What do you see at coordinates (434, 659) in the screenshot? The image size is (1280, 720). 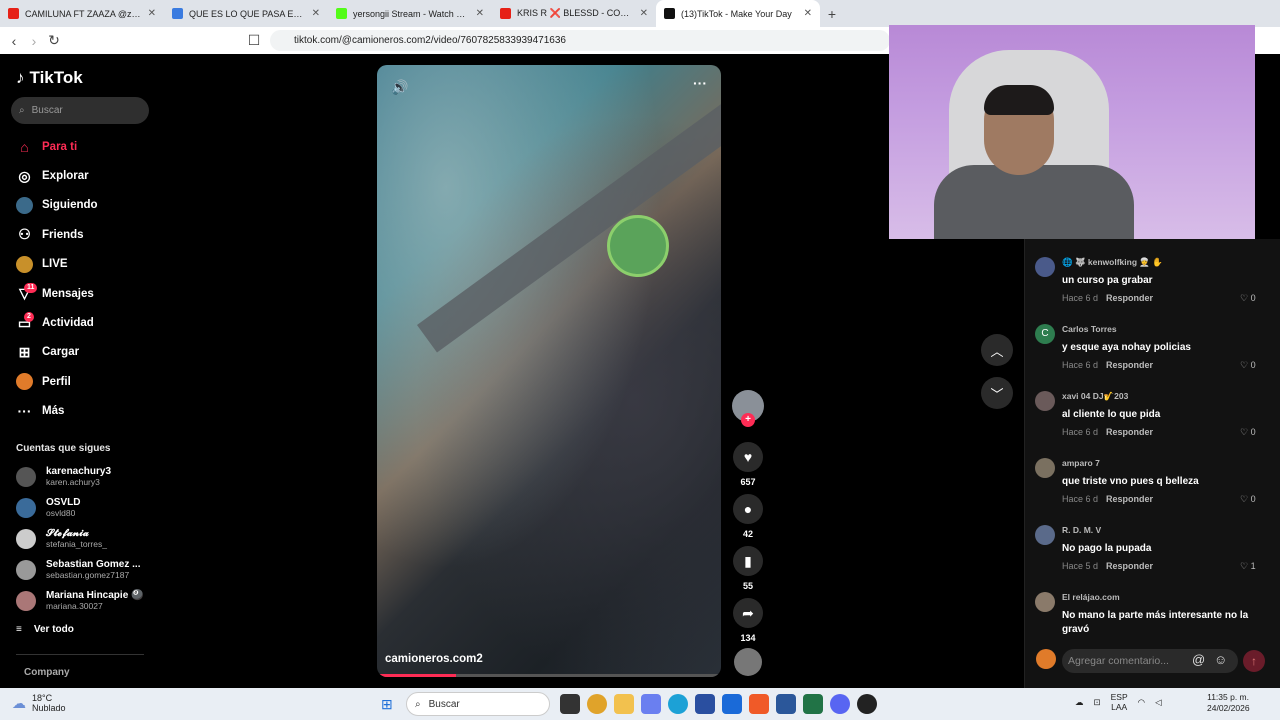 I see `video-author: camioneros.com2` at bounding box center [434, 659].